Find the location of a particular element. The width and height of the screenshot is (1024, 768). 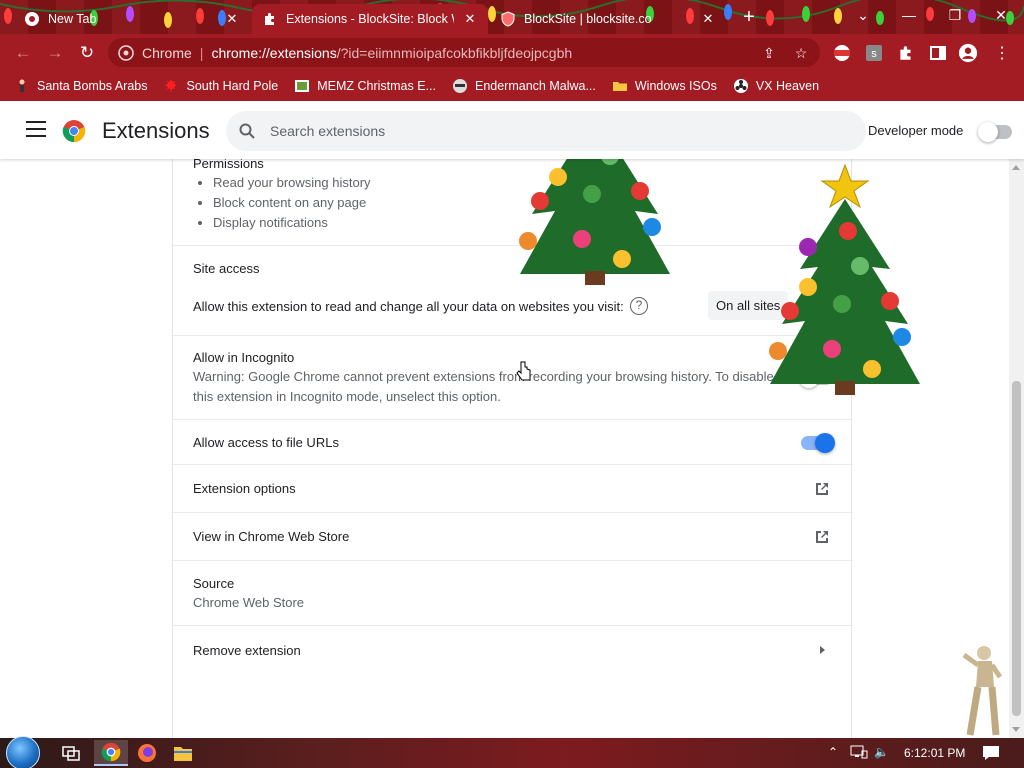

site-label: Chrome is located at coordinates (167, 52).